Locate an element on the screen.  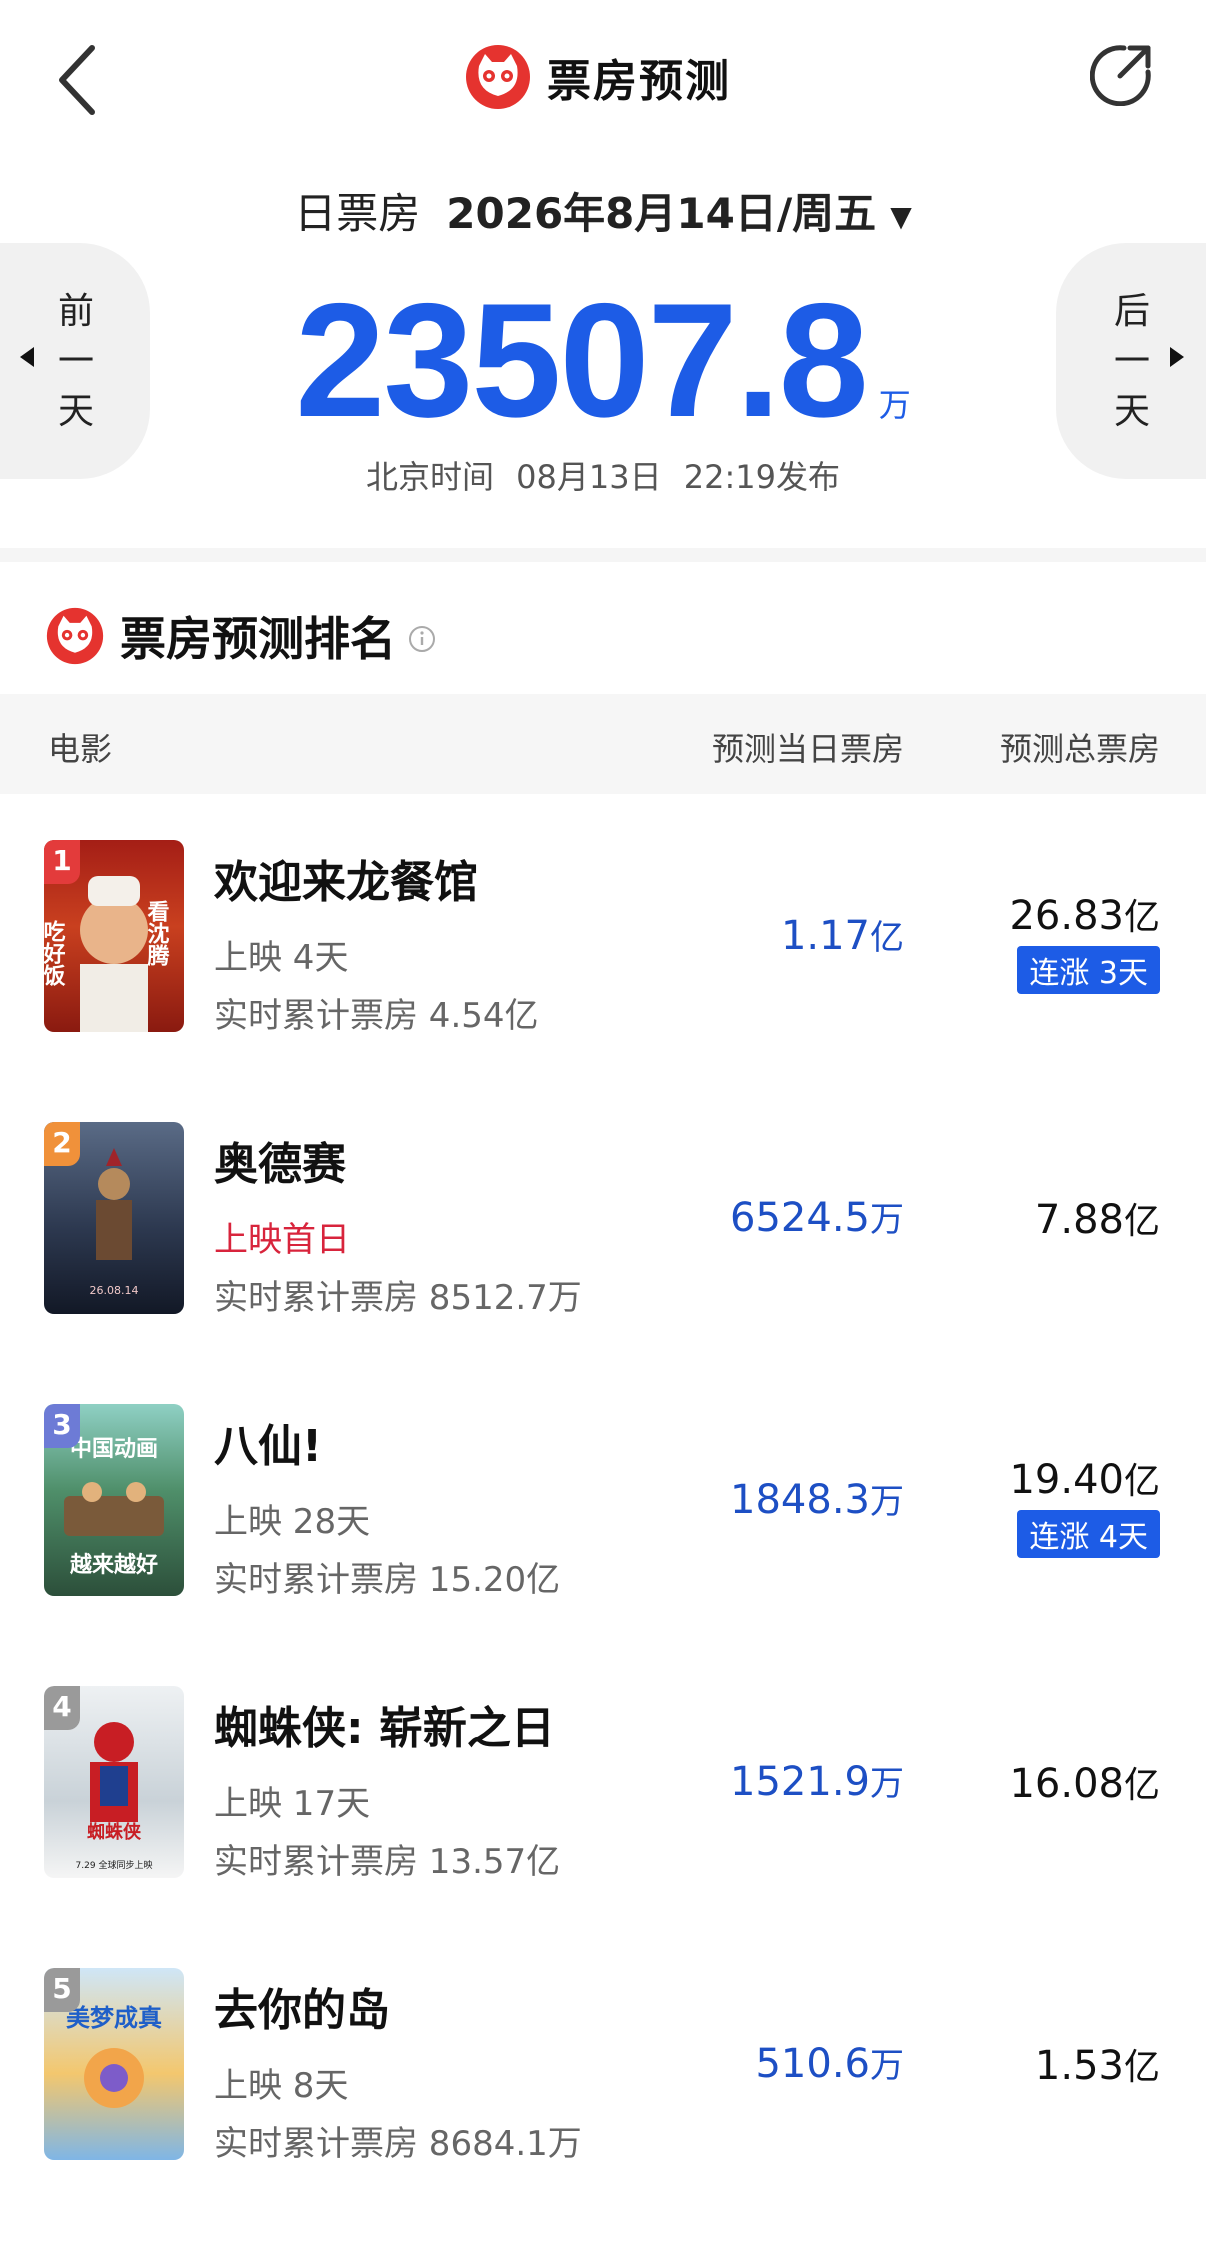
total-box-office: 23507.8 万 is located at coordinates (603, 361).